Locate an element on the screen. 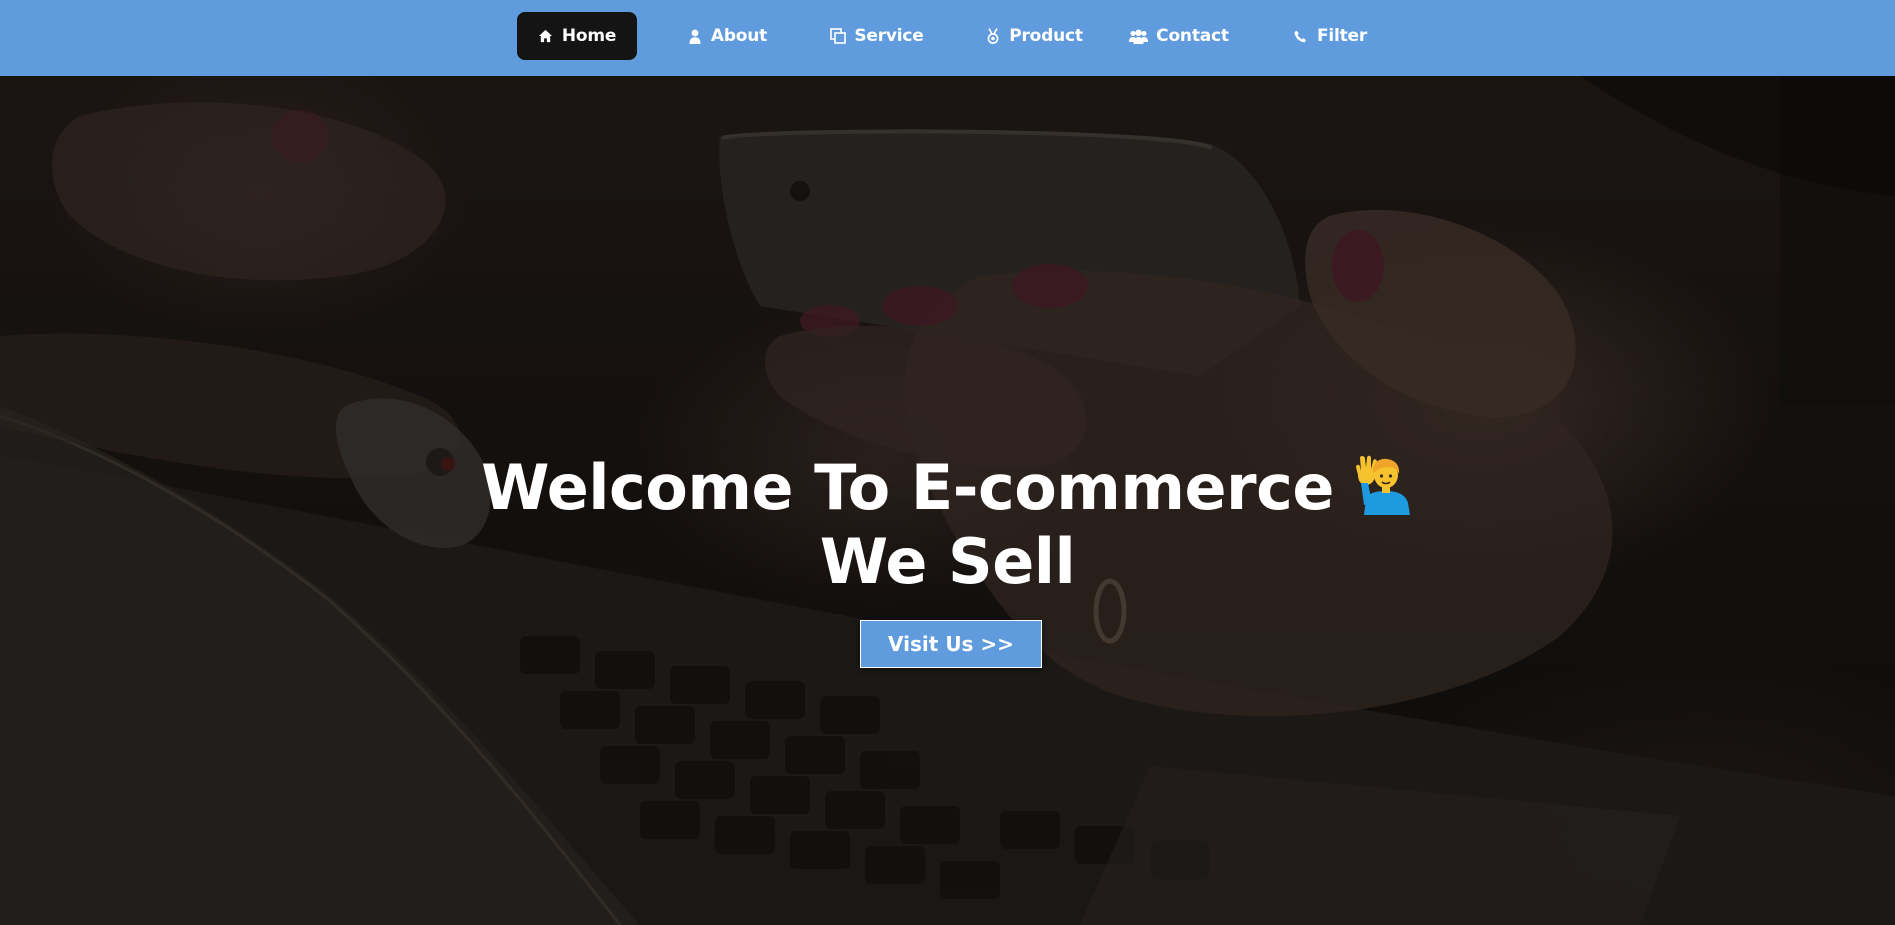 Image resolution: width=1895 pixels, height=925 pixels. nav-contact: Contact is located at coordinates (1179, 36).